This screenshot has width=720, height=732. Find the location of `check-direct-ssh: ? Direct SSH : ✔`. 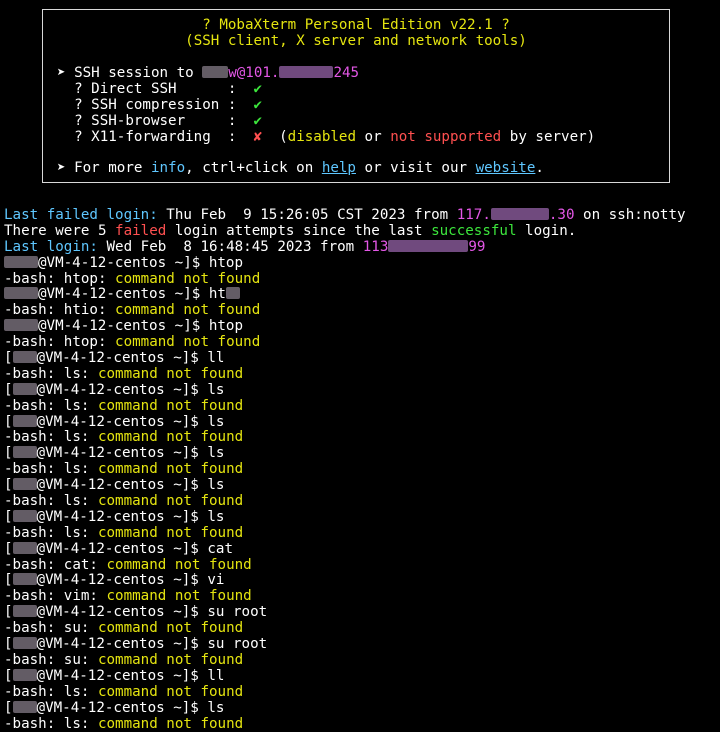

check-direct-ssh: ? Direct SSH : ✔ is located at coordinates (159, 90).